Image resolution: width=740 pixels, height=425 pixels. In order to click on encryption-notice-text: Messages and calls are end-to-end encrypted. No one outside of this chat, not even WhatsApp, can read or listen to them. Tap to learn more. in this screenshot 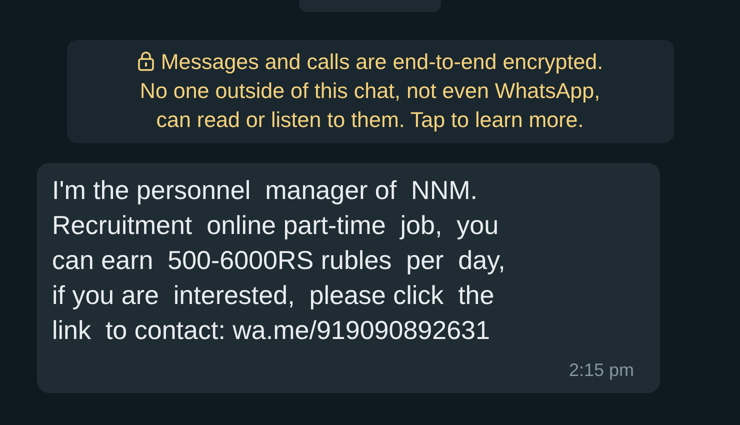, I will do `click(370, 91)`.